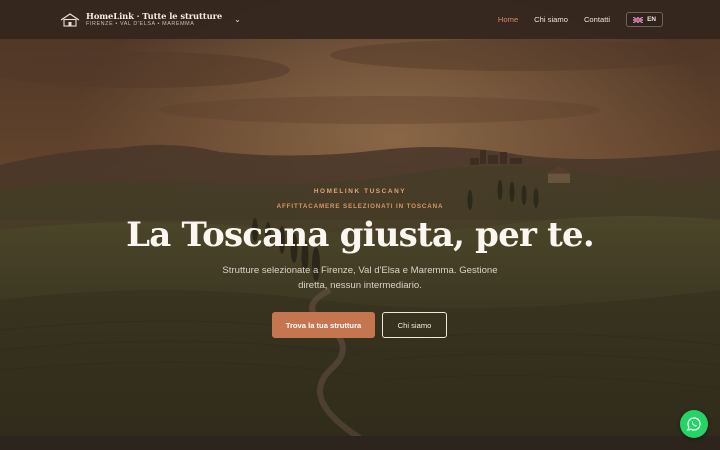  I want to click on about-us-button: Chi siamo, so click(414, 325).